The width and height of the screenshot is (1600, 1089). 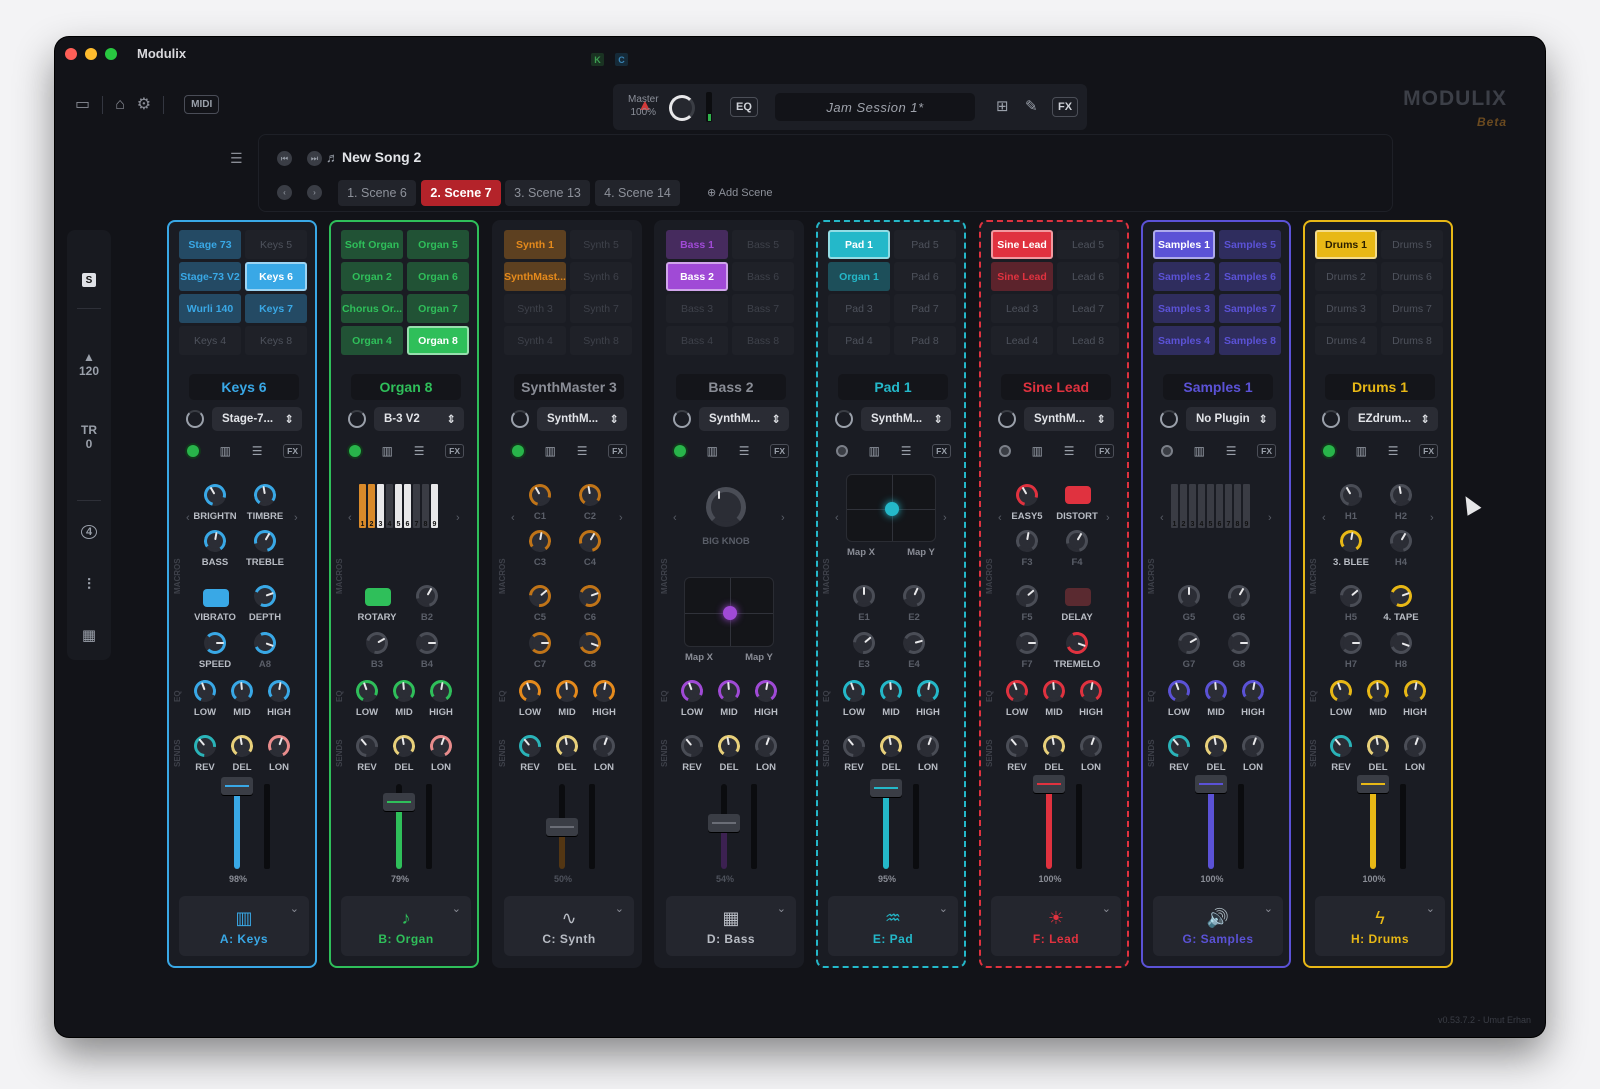 What do you see at coordinates (697, 308) in the screenshot?
I see `clip-slot: Bass 3` at bounding box center [697, 308].